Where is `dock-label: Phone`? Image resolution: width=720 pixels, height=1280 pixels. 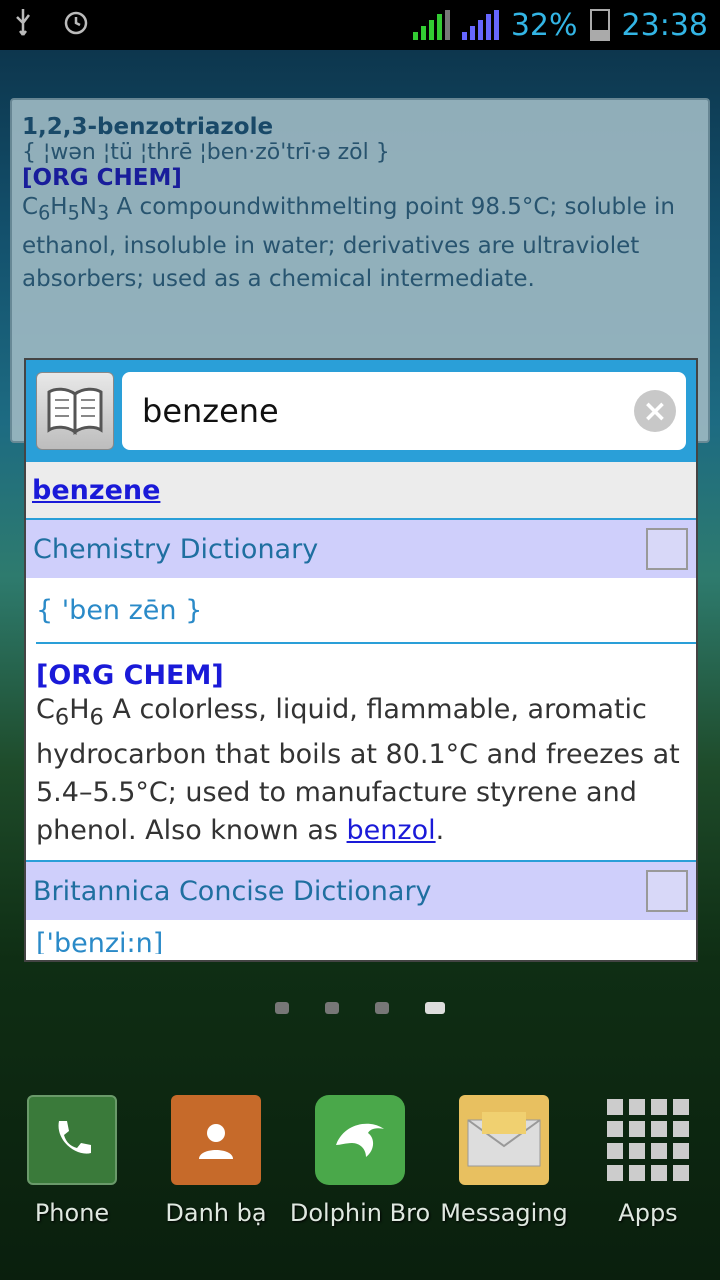
dock-label: Phone is located at coordinates (72, 1213).